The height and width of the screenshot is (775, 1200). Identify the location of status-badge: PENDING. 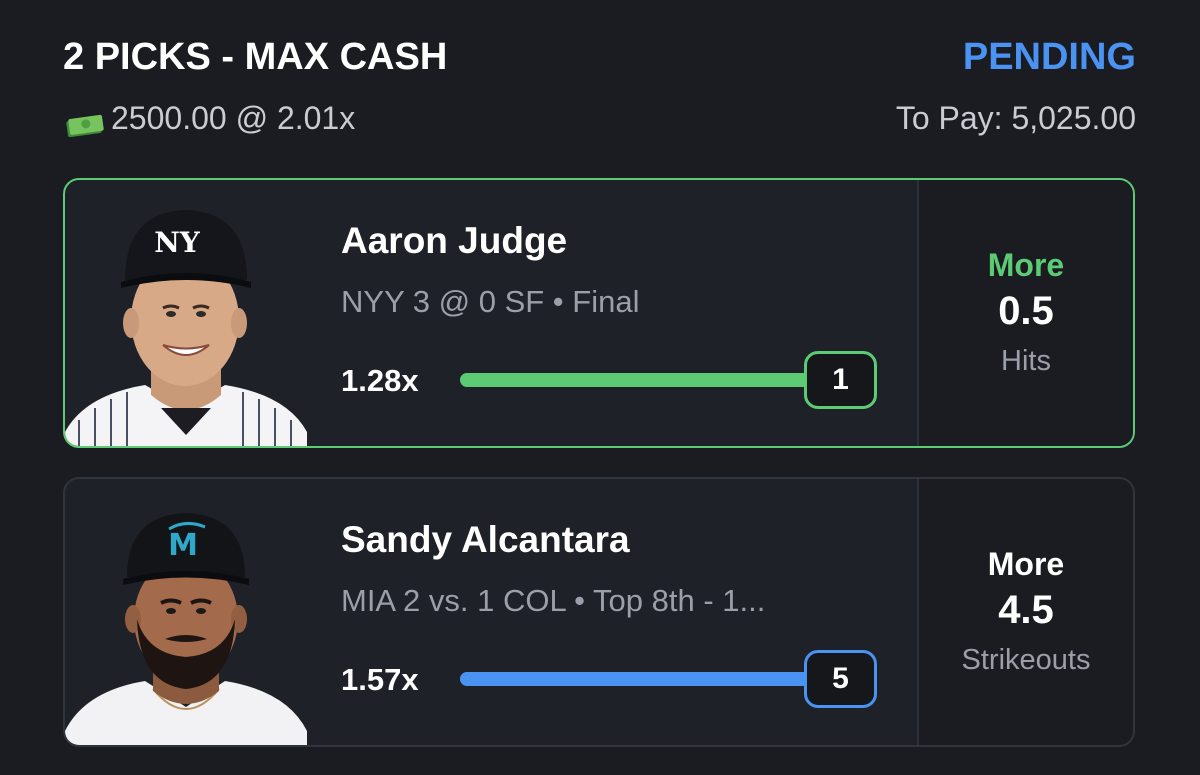
(1049, 57).